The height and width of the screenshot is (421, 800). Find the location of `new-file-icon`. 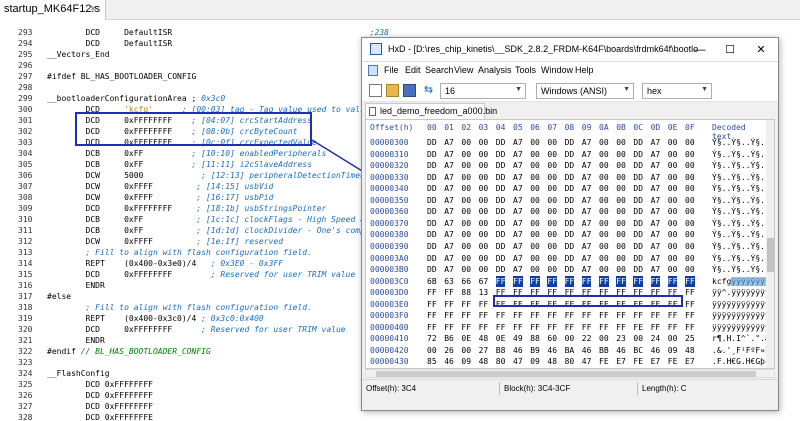

new-file-icon is located at coordinates (375, 90).